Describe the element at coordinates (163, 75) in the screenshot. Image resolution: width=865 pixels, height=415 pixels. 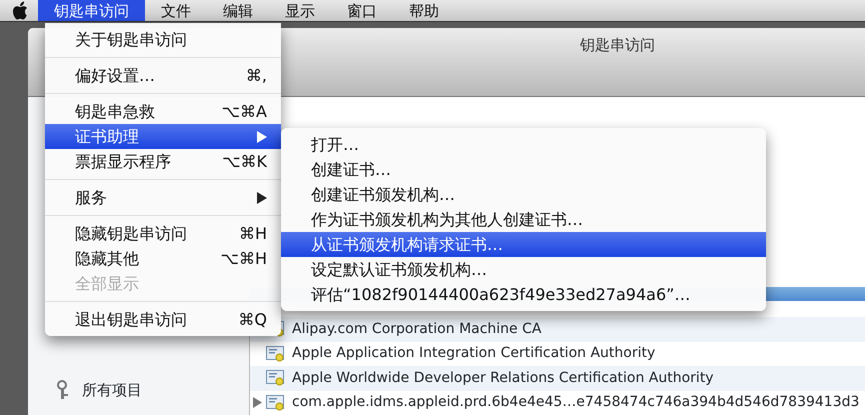
I see `menu-item: 偏好设置… ⌘,` at that location.